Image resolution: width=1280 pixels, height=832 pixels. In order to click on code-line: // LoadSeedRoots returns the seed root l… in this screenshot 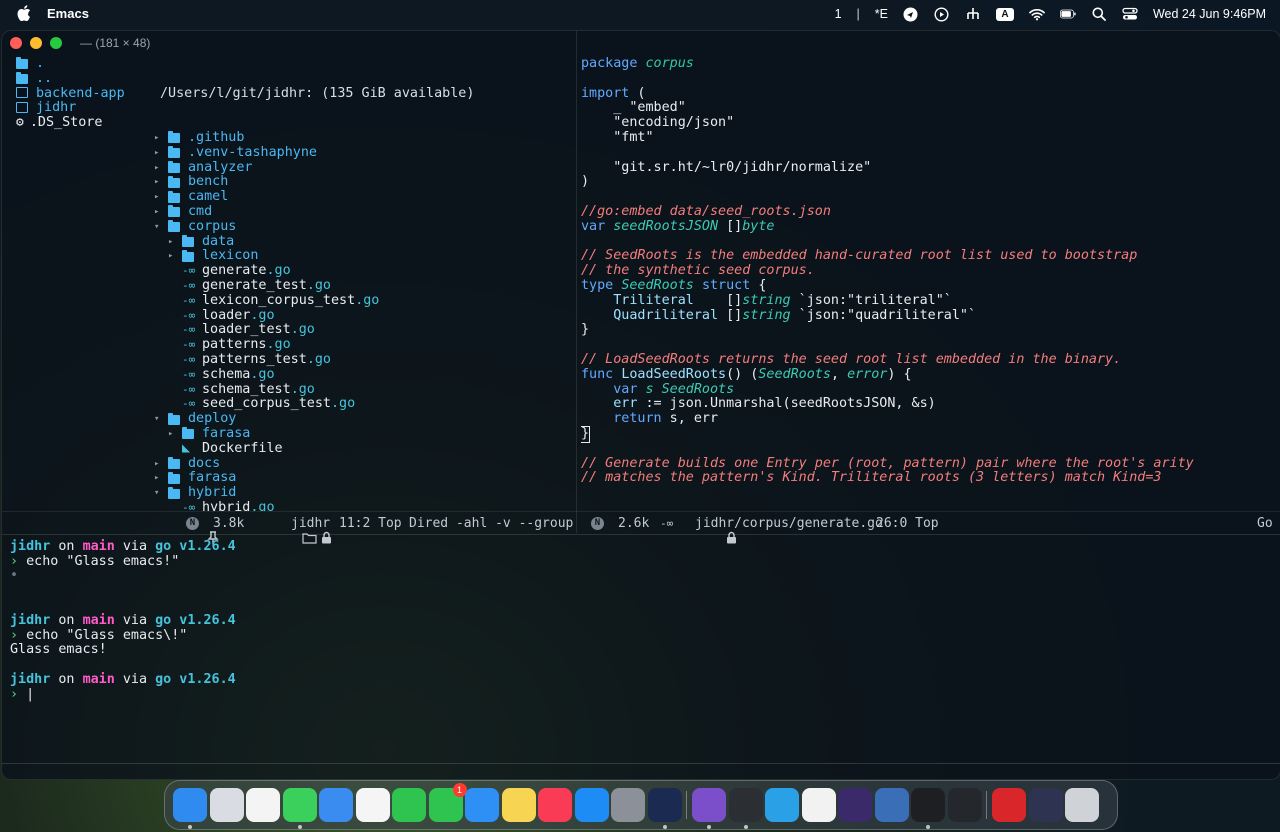, I will do `click(926, 360)`.